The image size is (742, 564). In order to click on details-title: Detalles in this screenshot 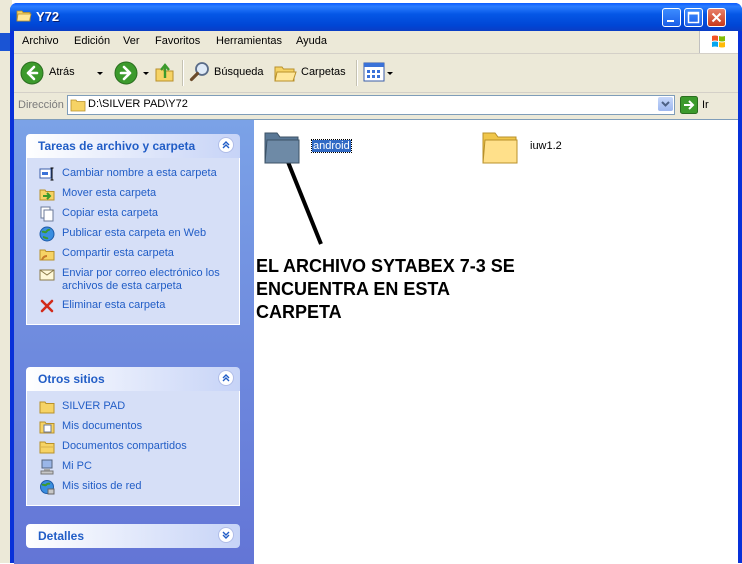, I will do `click(61, 536)`.